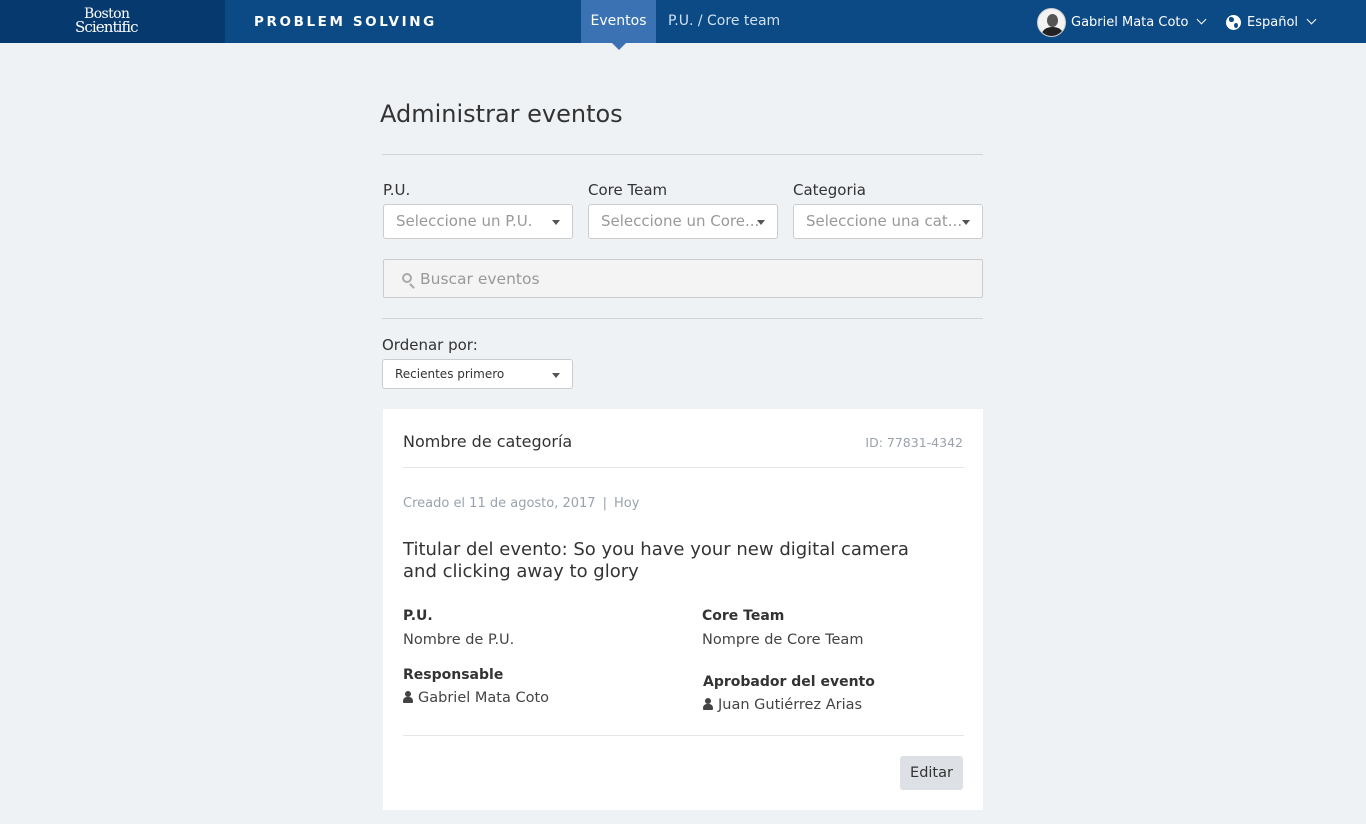  Describe the element at coordinates (626, 503) in the screenshot. I see `event-when: Hoy` at that location.